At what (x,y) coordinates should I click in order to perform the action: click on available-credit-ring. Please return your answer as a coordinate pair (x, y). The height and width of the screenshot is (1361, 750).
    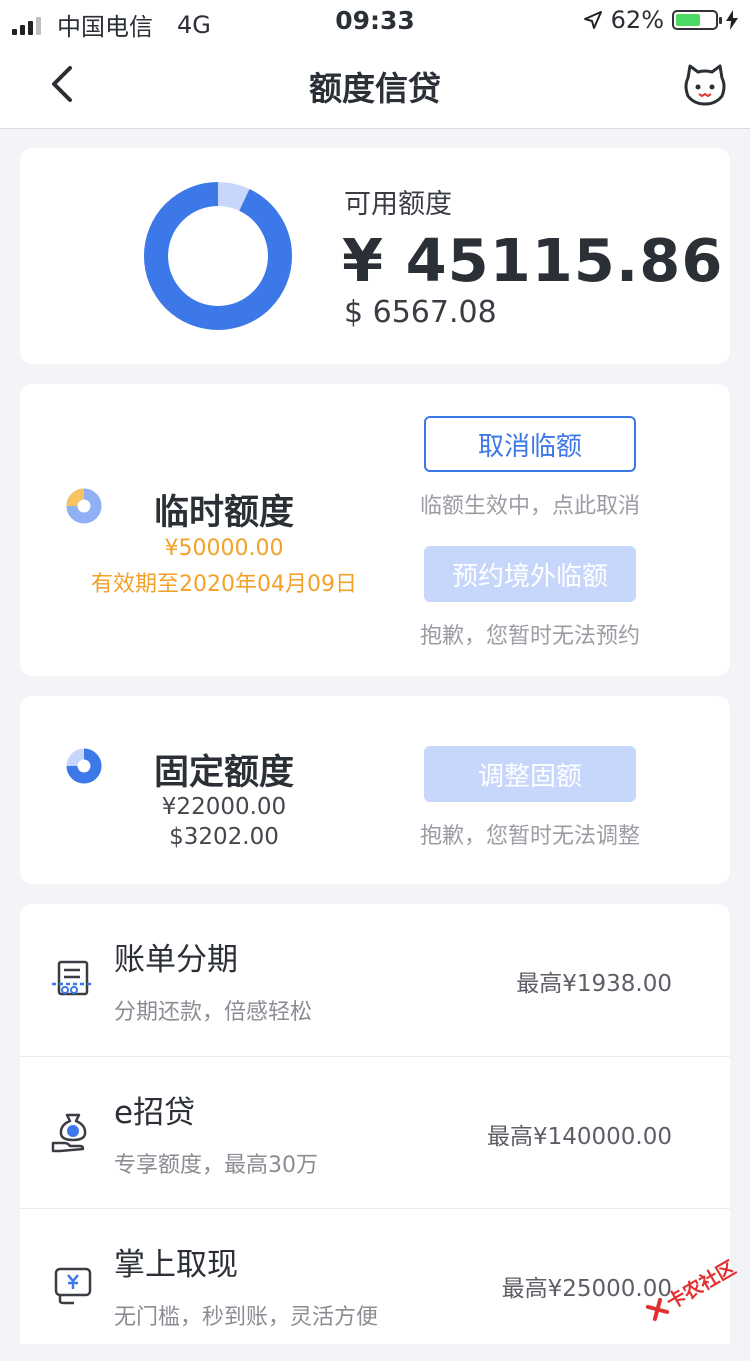
    Looking at the image, I should click on (218, 256).